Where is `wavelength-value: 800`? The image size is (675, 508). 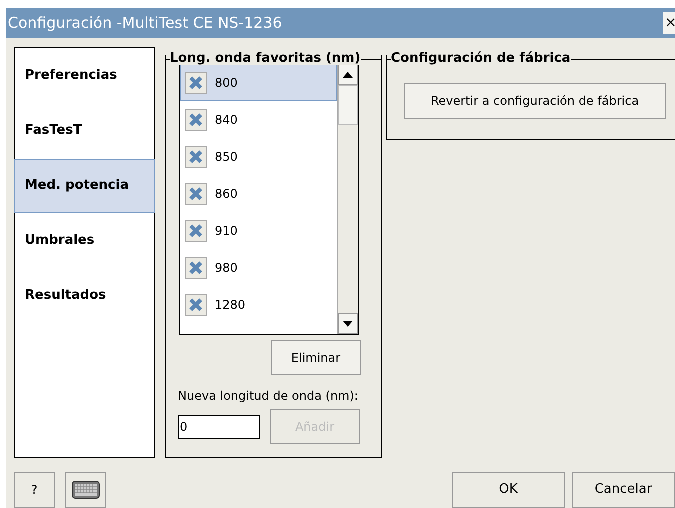 wavelength-value: 800 is located at coordinates (226, 83).